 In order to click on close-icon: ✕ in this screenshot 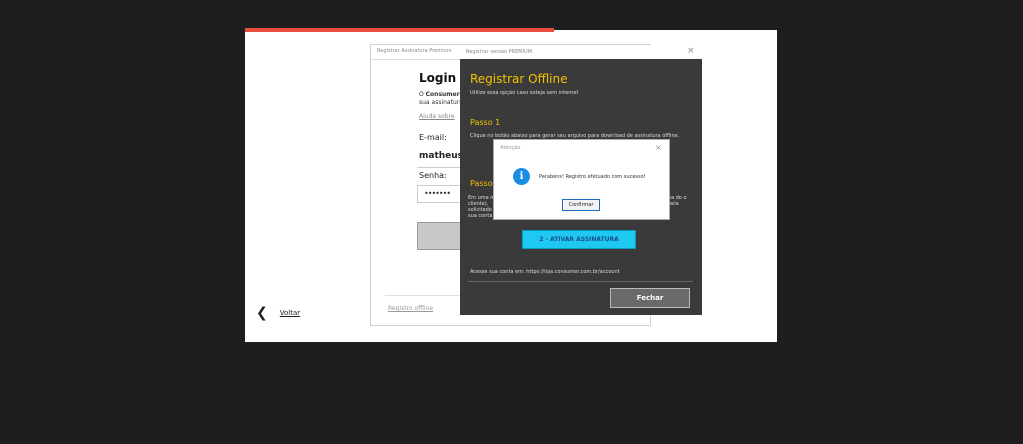, I will do `click(764, 44)`.